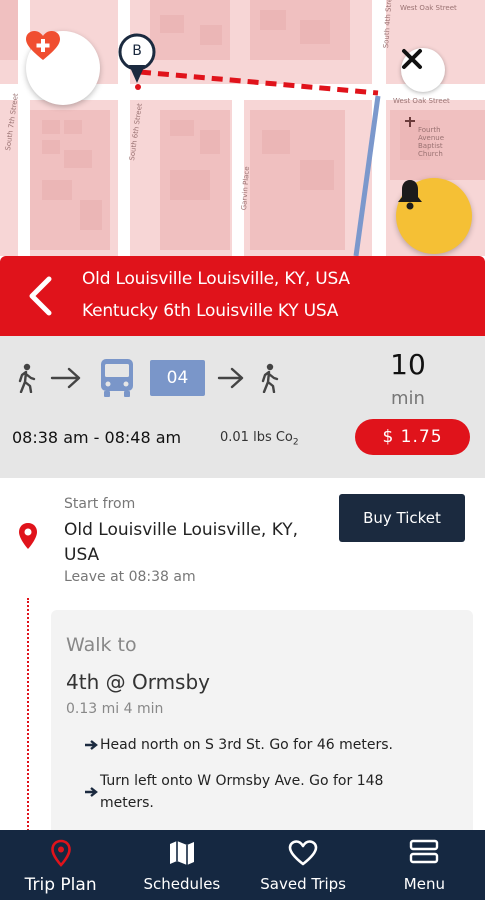 The height and width of the screenshot is (900, 485). I want to click on start-label: Start from, so click(100, 504).